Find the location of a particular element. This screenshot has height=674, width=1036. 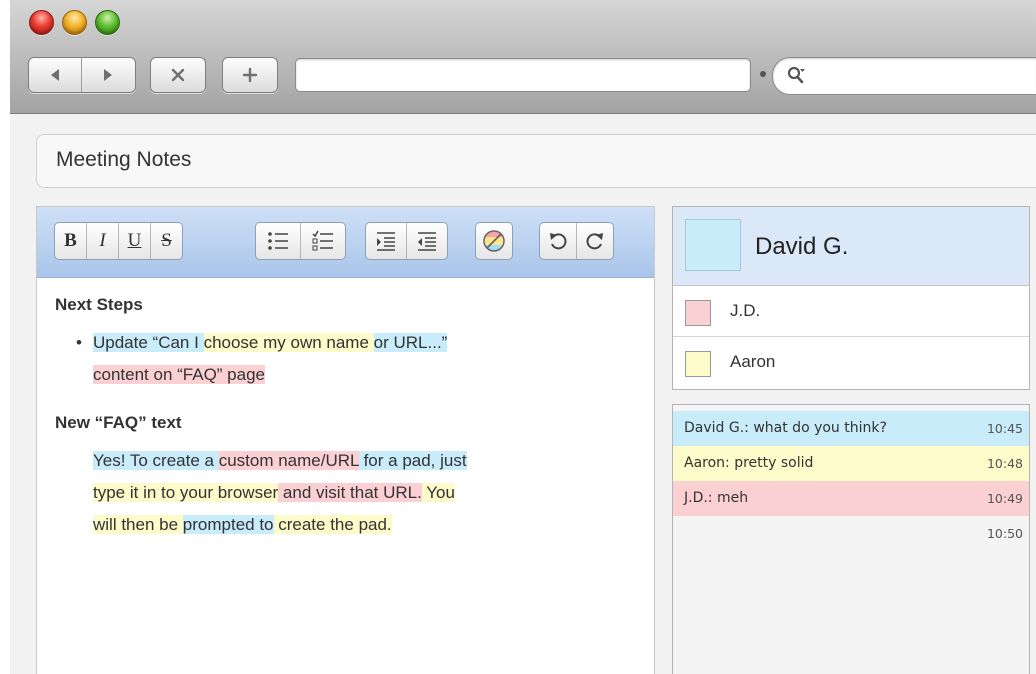

triangle-left-icon is located at coordinates (55, 75).